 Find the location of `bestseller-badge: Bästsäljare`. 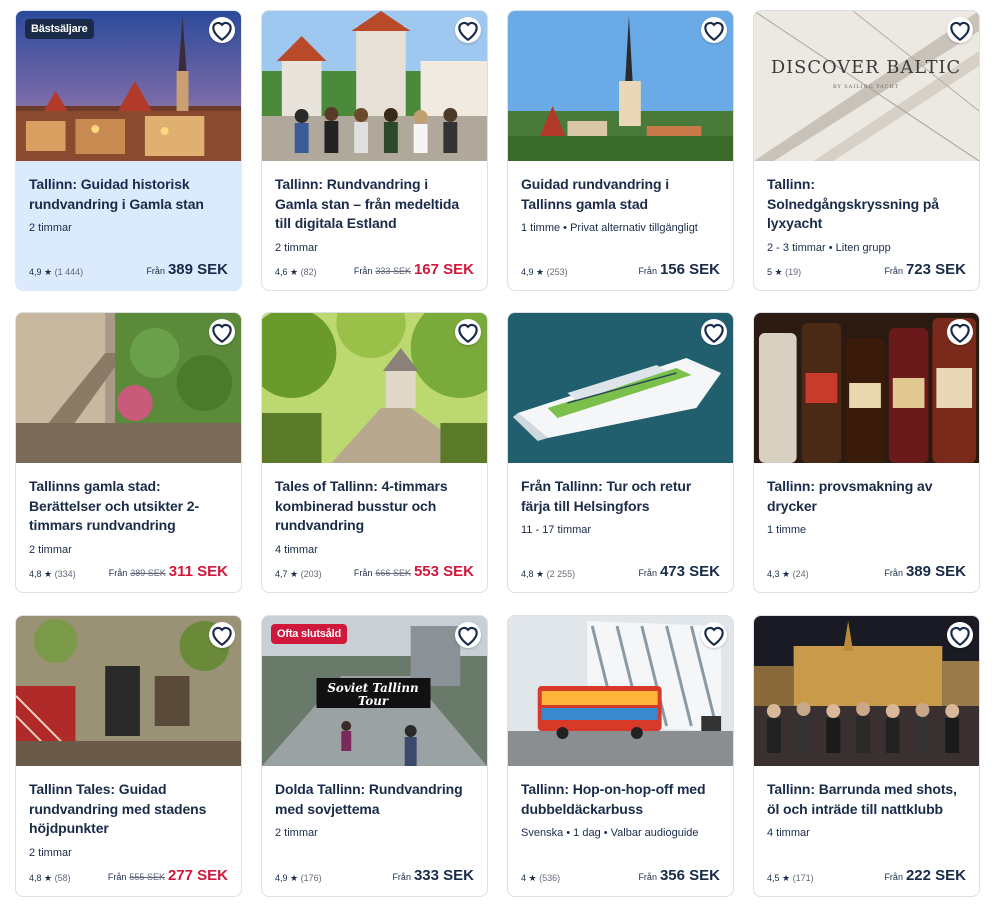

bestseller-badge: Bästsäljare is located at coordinates (59, 29).